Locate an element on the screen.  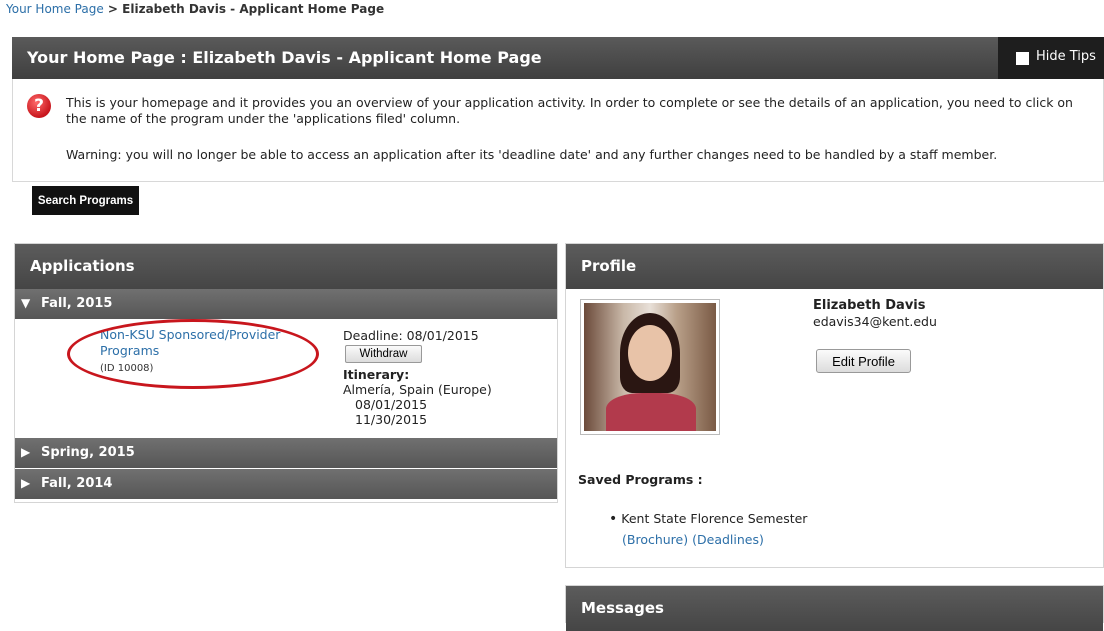
edit-profile-button: Edit Profile is located at coordinates (863, 361).